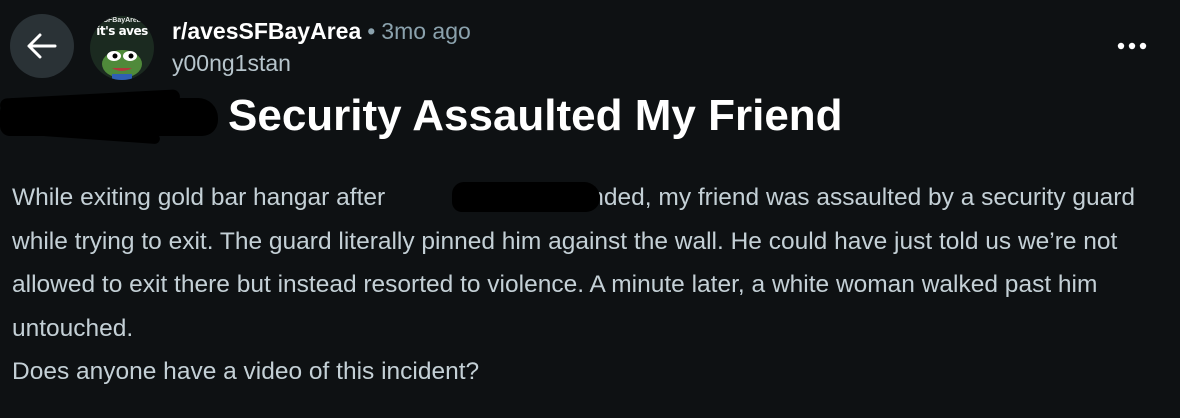  What do you see at coordinates (199, 197) in the screenshot?
I see `body-text-segment: While exiting gold bar hangar after` at bounding box center [199, 197].